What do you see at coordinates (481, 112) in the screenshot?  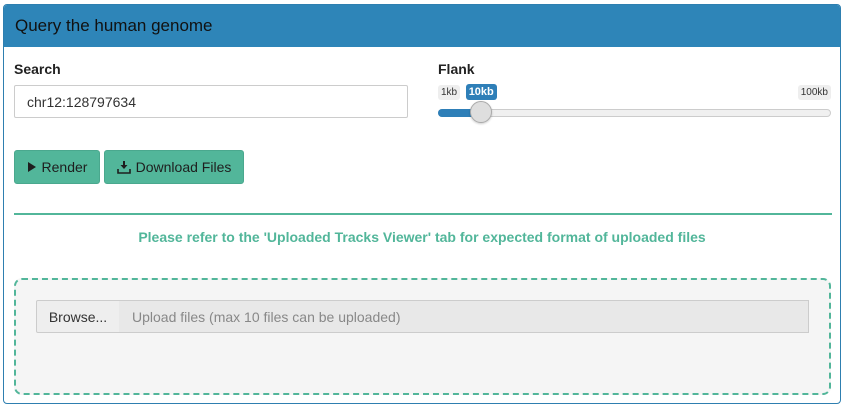 I see `flank-slider-handle` at bounding box center [481, 112].